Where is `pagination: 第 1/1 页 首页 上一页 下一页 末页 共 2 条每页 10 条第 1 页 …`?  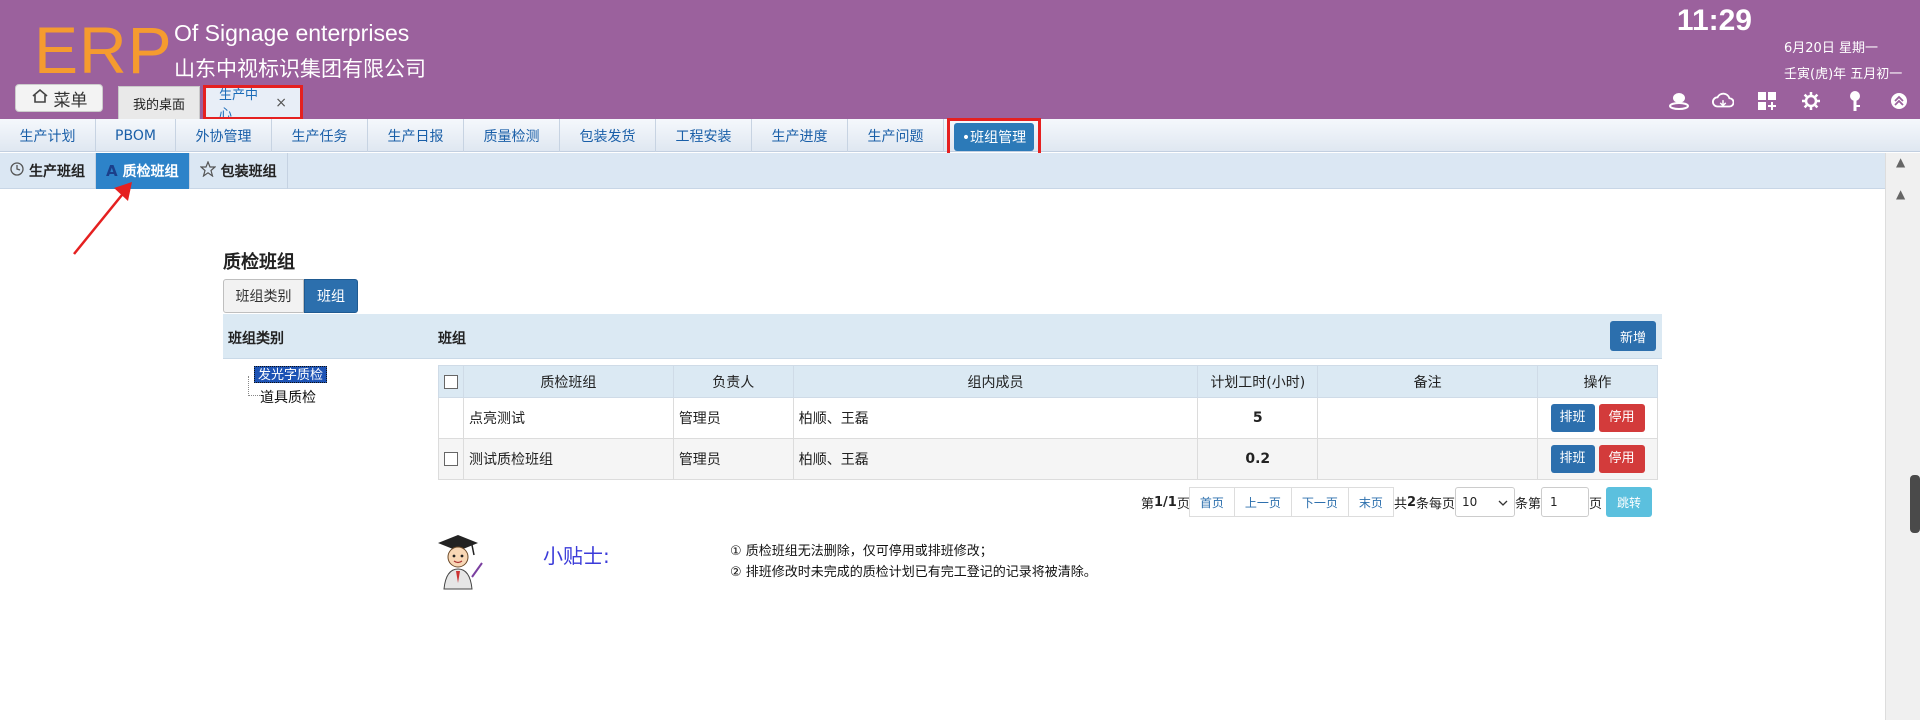 pagination: 第 1/1 页 首页 上一页 下一页 末页 共 2 条每页 10 条第 1 页 … is located at coordinates (1397, 502).